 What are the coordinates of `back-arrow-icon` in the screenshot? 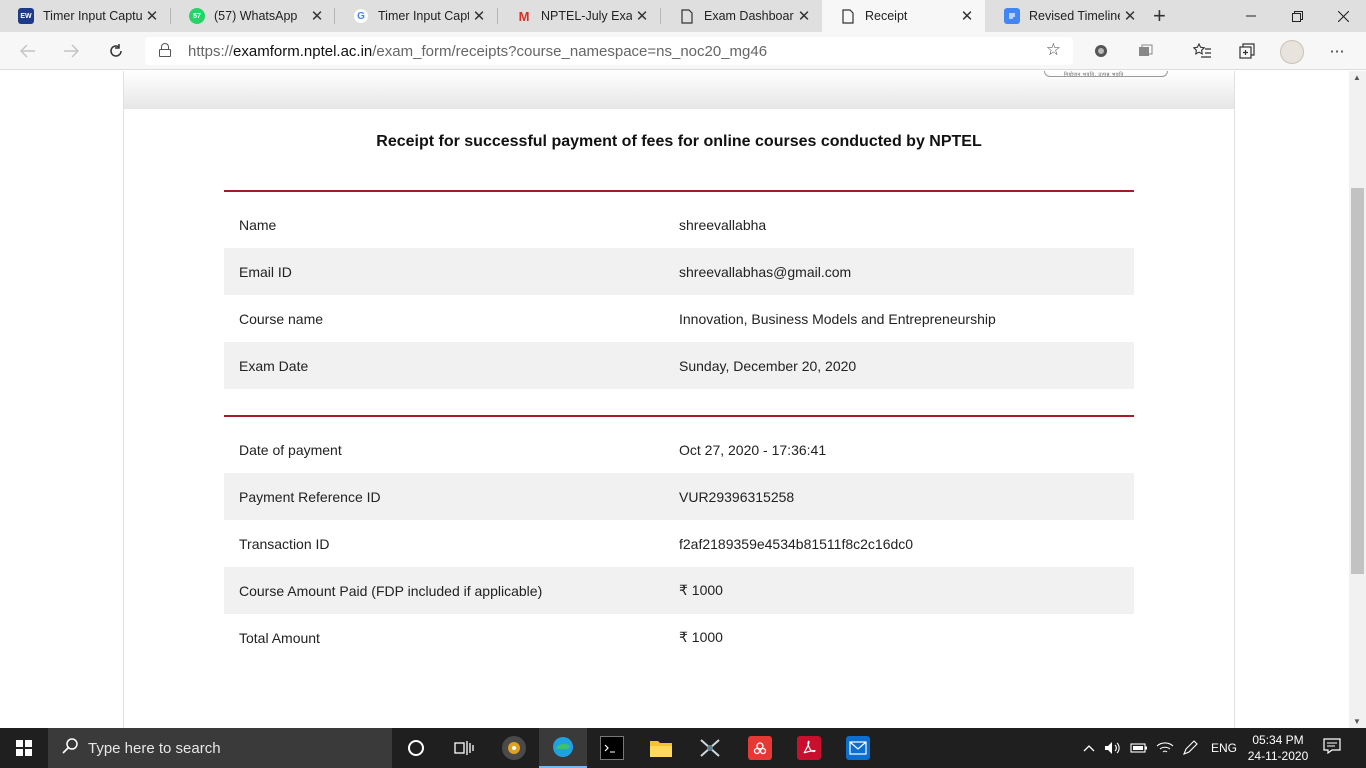 It's located at (28, 51).